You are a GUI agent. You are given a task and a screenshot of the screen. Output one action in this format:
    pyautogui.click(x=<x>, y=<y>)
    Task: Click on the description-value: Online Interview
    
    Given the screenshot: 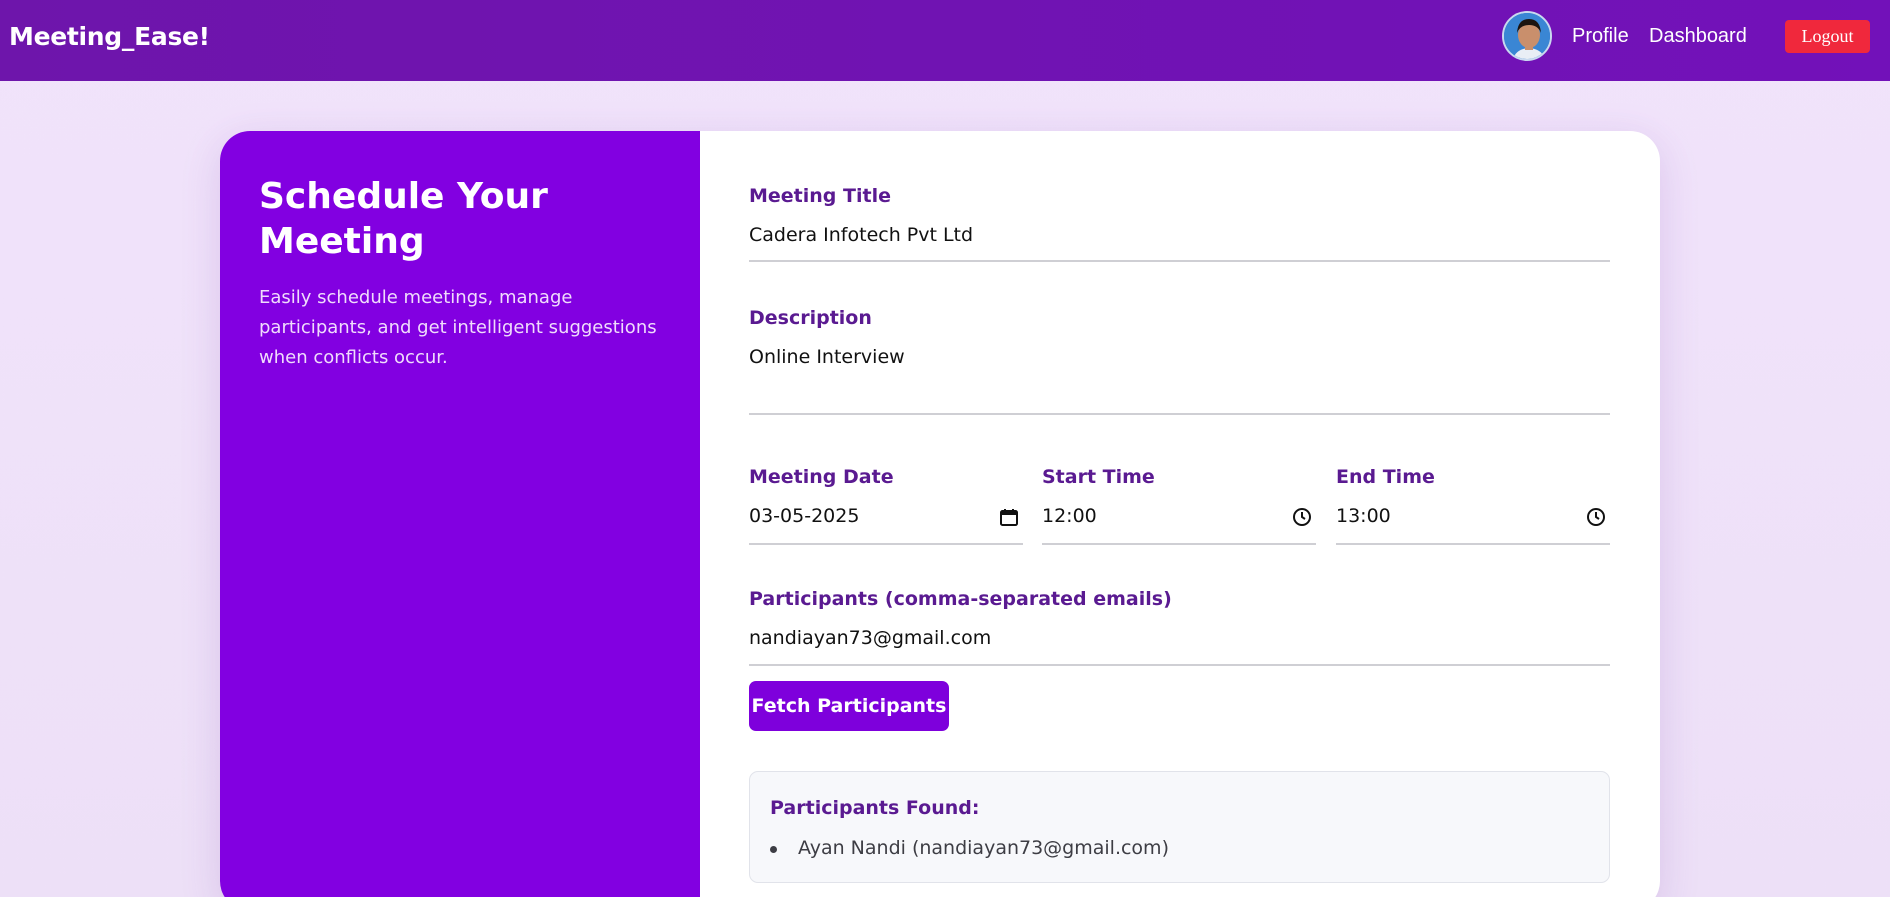 What is the action you would take?
    pyautogui.click(x=827, y=357)
    